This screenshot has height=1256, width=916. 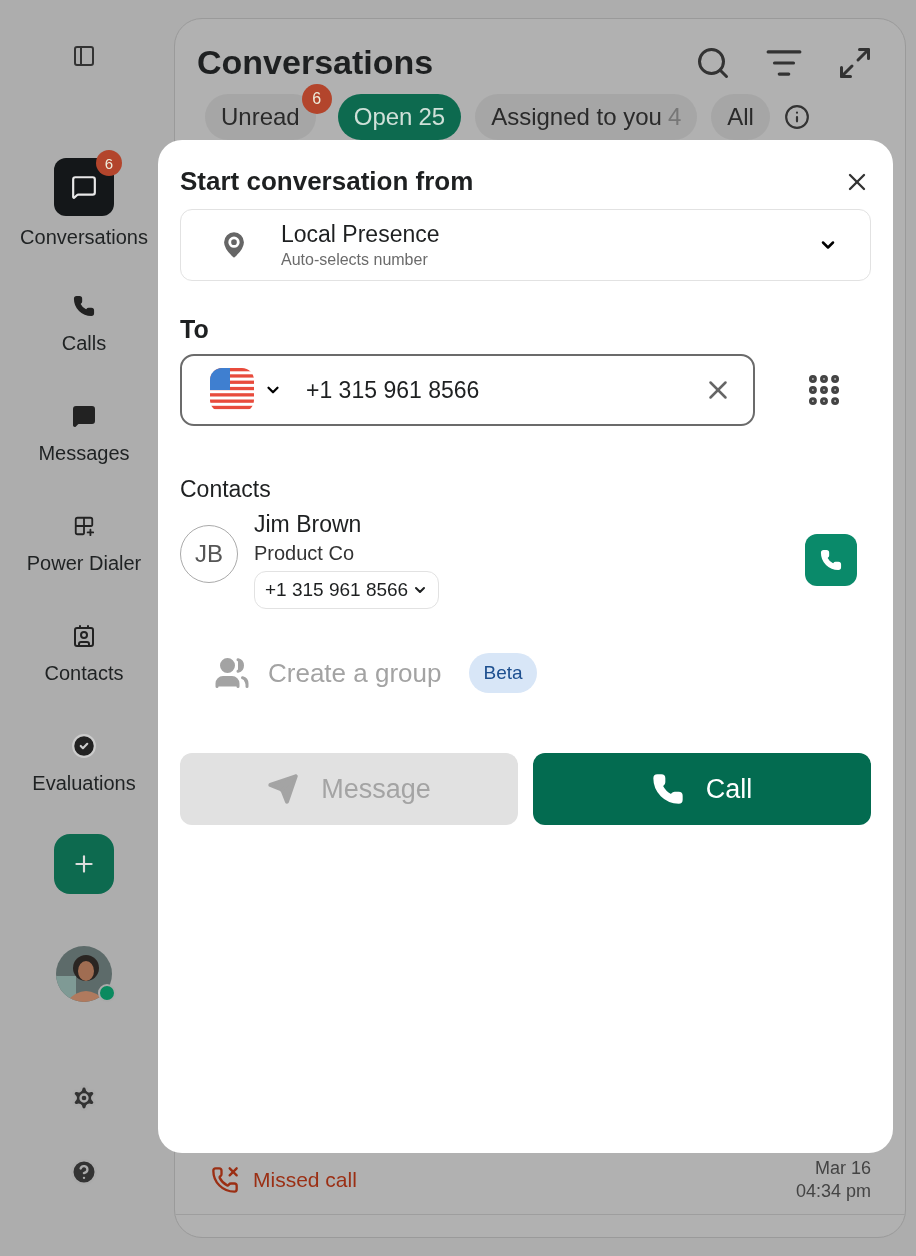 What do you see at coordinates (316, 62) in the screenshot?
I see `page-title: Conversations` at bounding box center [316, 62].